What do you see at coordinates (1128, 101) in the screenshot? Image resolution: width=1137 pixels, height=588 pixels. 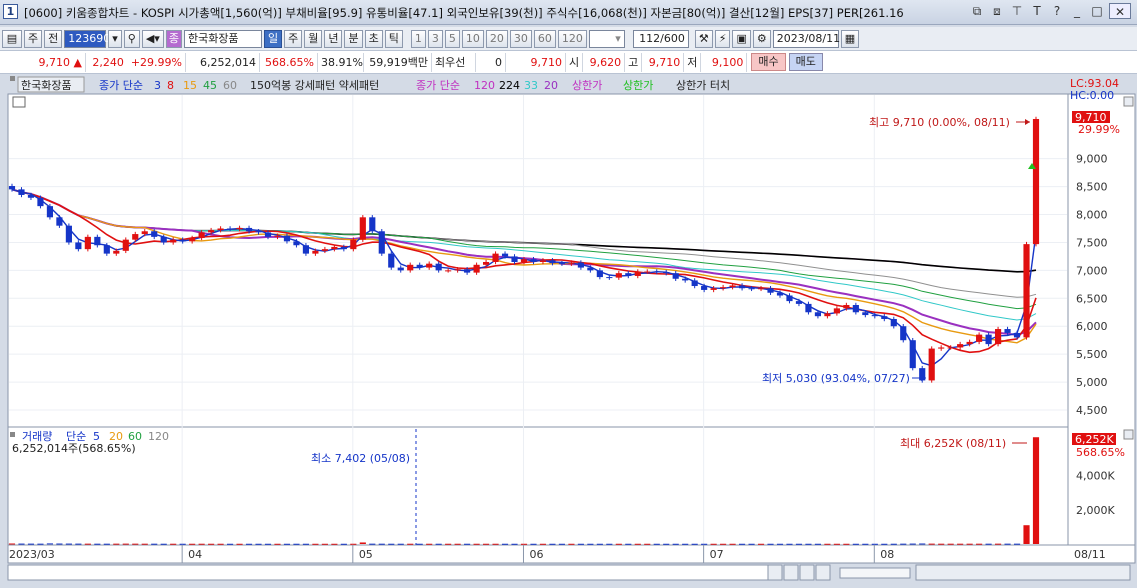 I see `price-pane-close-icon` at bounding box center [1128, 101].